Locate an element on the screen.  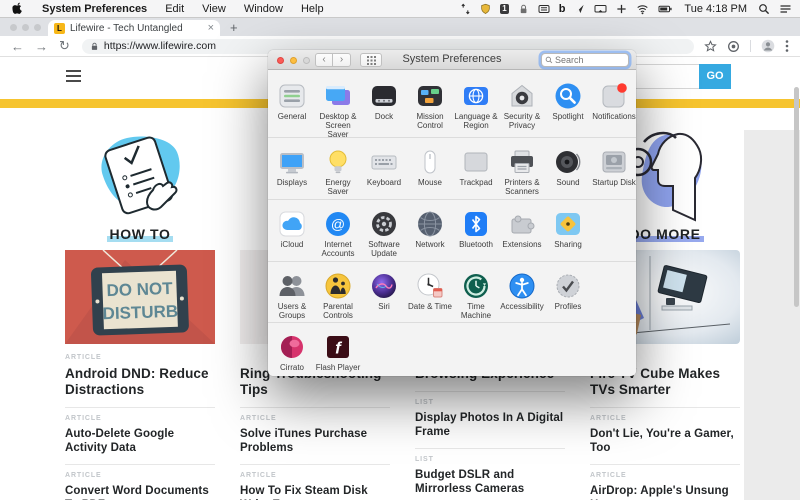
menu-item-help: Help is located at coordinates (312, 9).